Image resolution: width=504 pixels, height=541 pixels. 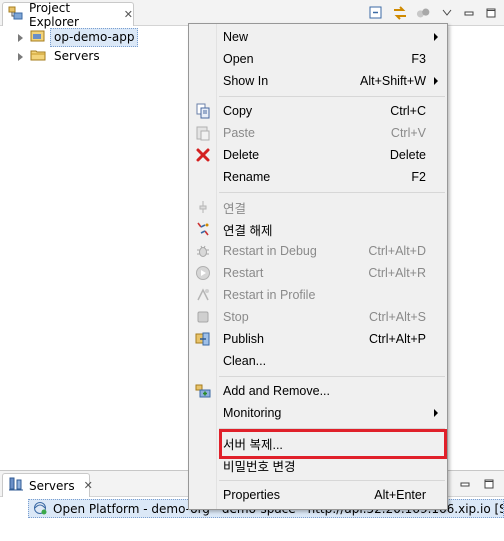 I want to click on menu-item-paste: Paste Ctrl+V, so click(x=318, y=133).